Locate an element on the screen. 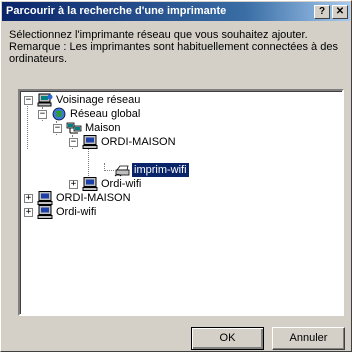  tree-node-ordi-maison-root: + ORDI-MAISON is located at coordinates (124, 198).